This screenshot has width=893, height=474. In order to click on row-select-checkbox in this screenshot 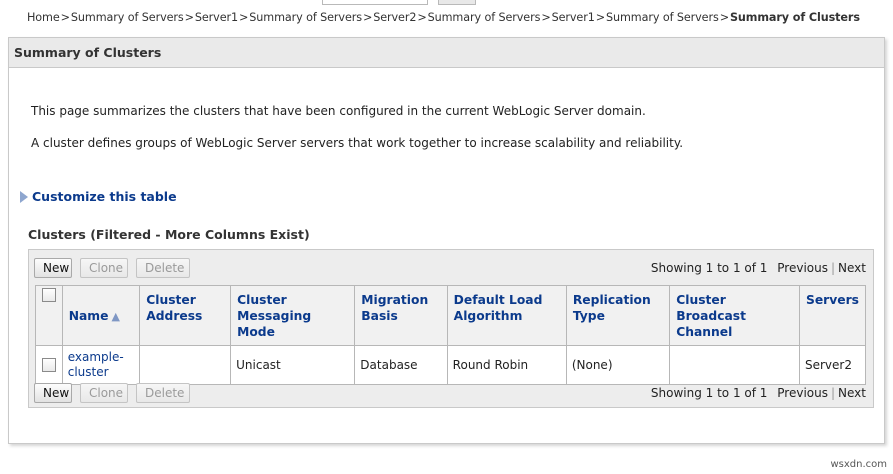, I will do `click(49, 365)`.